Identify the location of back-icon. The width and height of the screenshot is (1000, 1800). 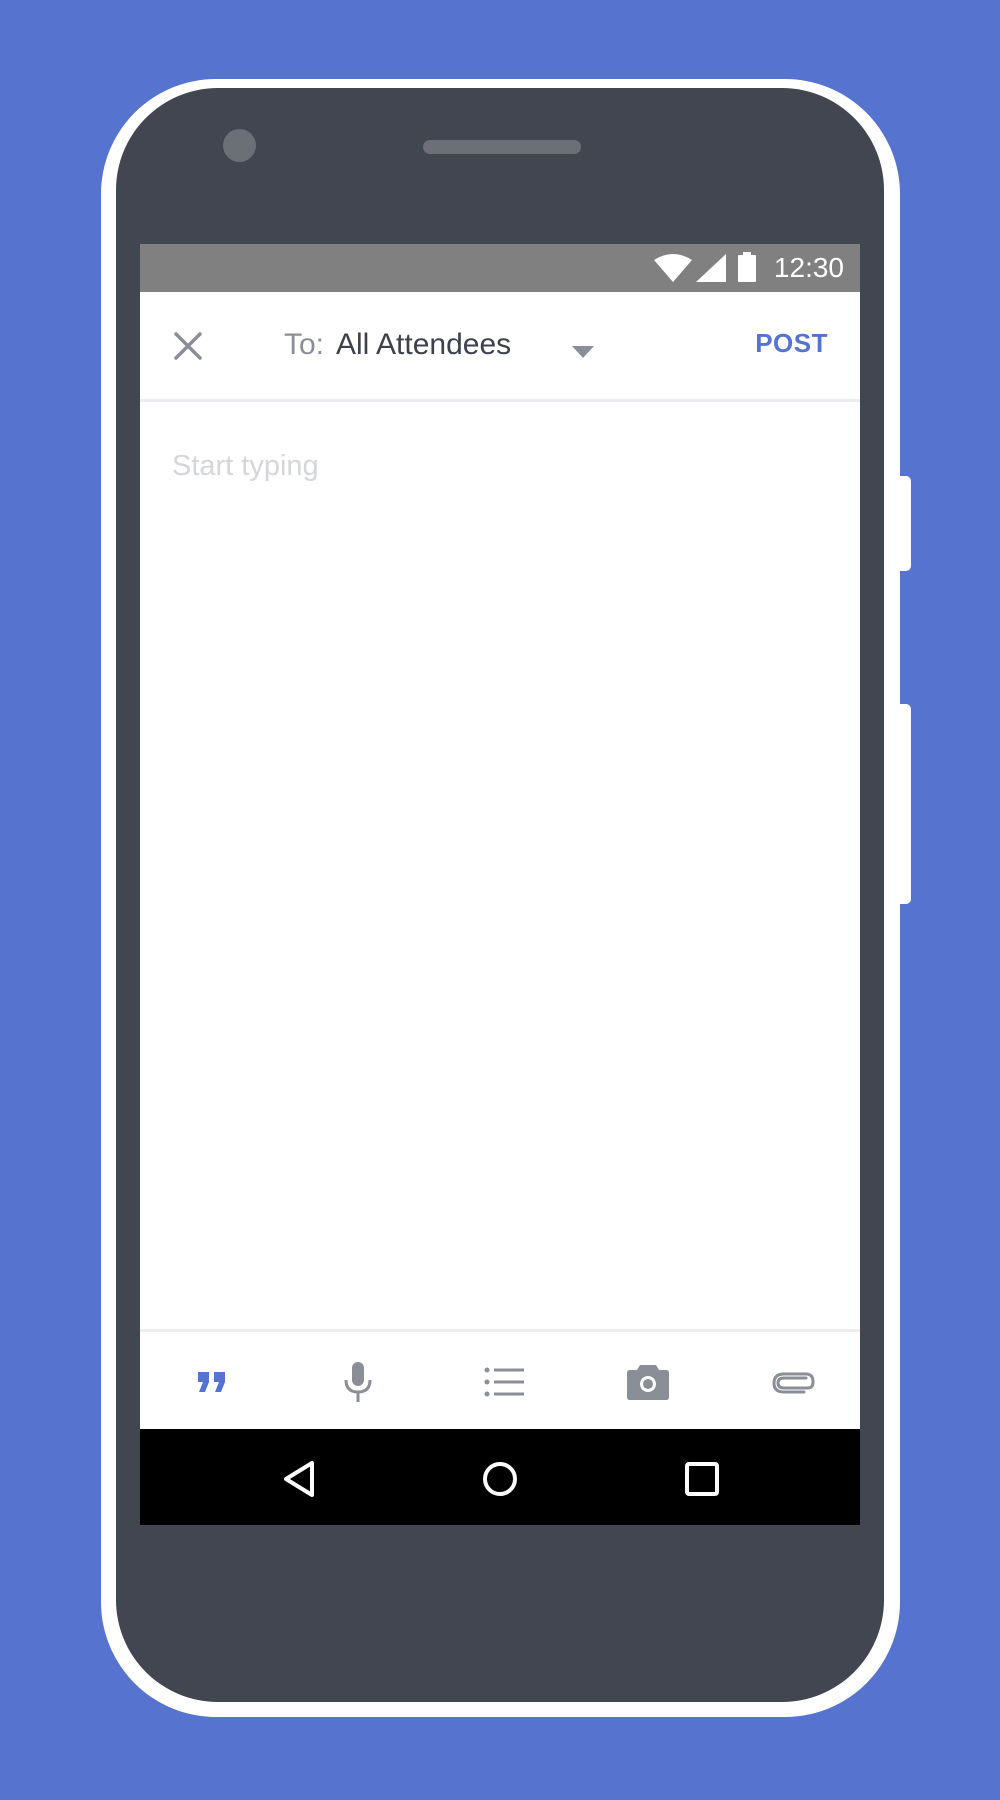
(302, 1479).